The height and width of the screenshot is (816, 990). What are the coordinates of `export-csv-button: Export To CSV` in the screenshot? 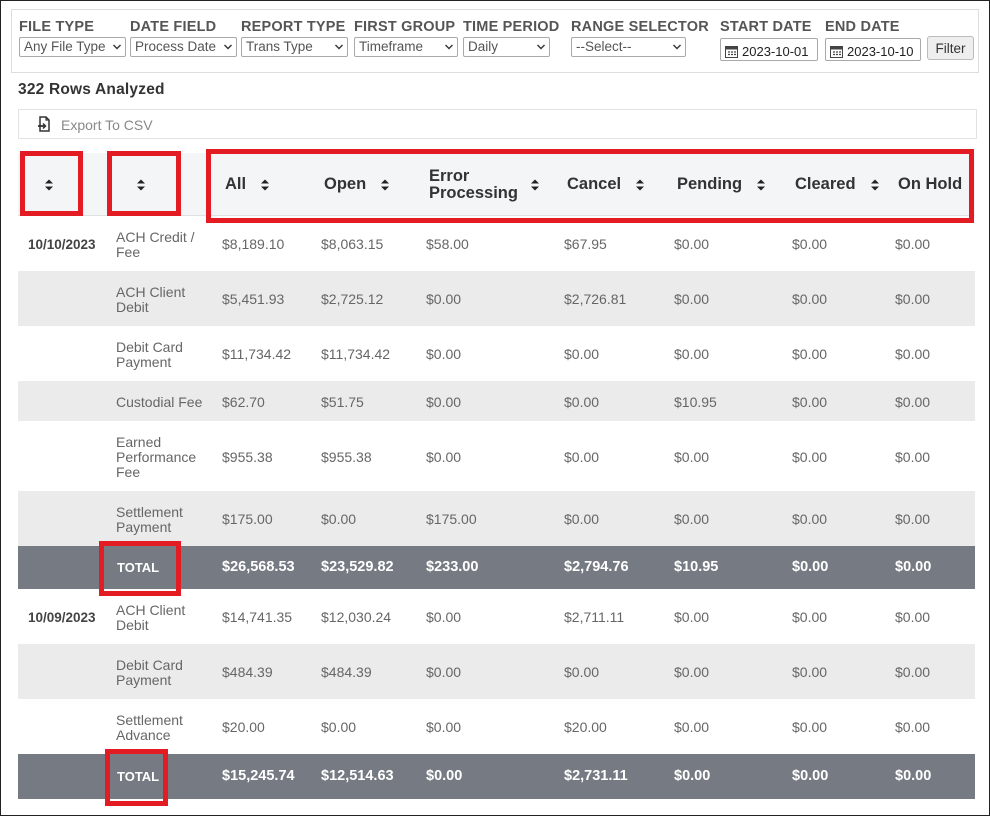 It's located at (95, 124).